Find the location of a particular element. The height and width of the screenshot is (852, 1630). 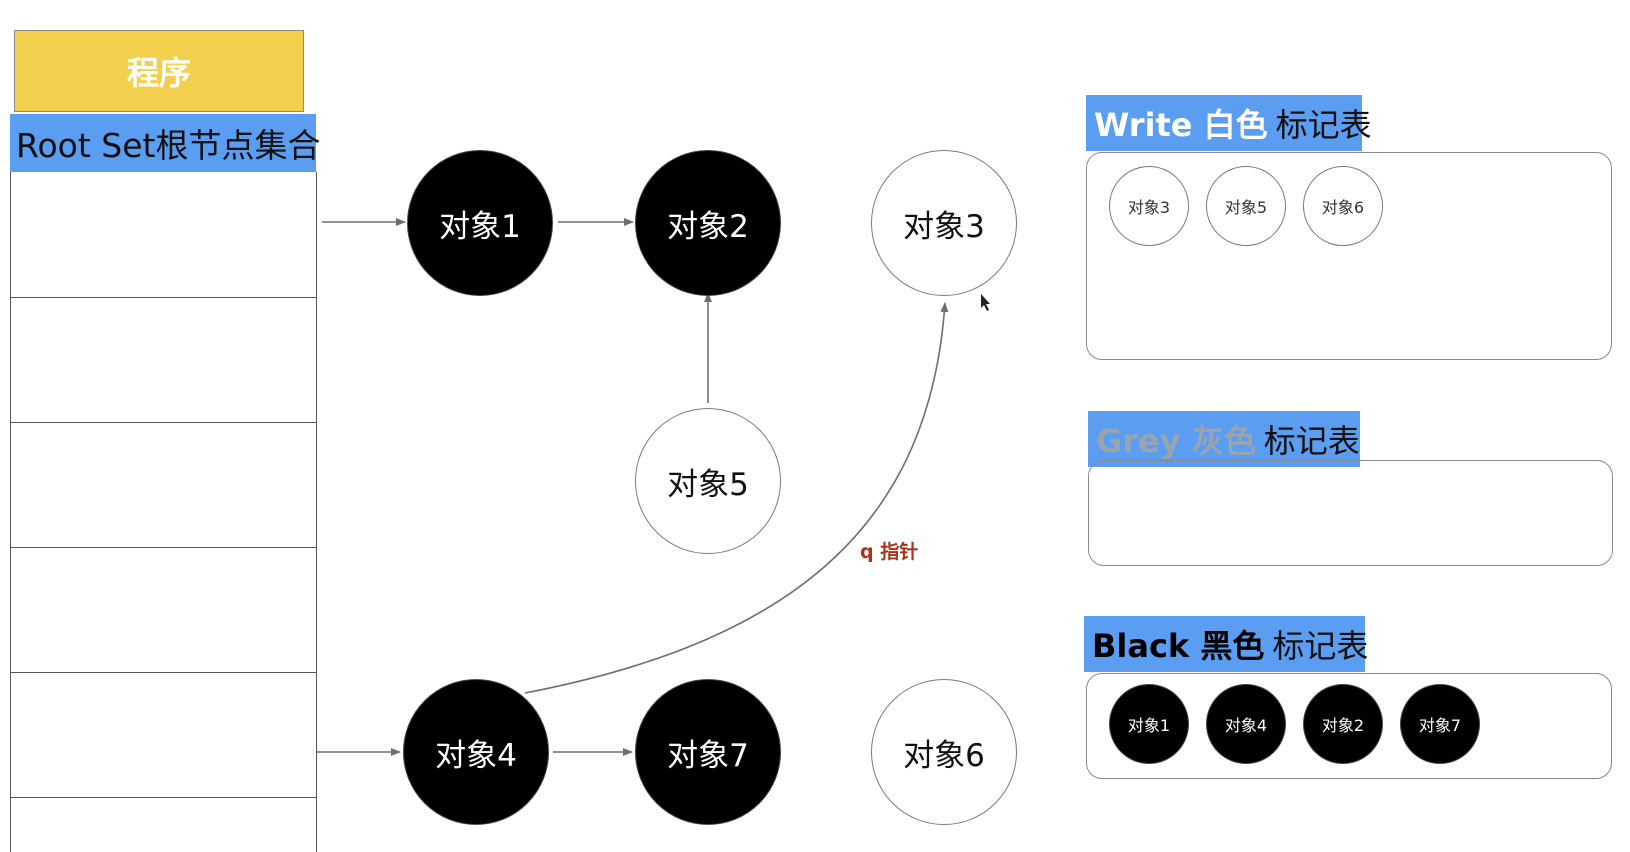

white-table-label: Write 白色 标记表 is located at coordinates (1229, 123).